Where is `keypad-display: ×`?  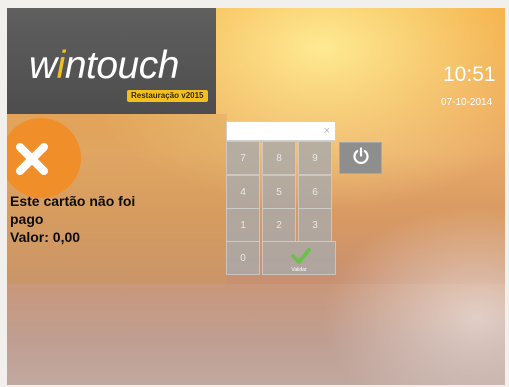 keypad-display: × is located at coordinates (281, 131).